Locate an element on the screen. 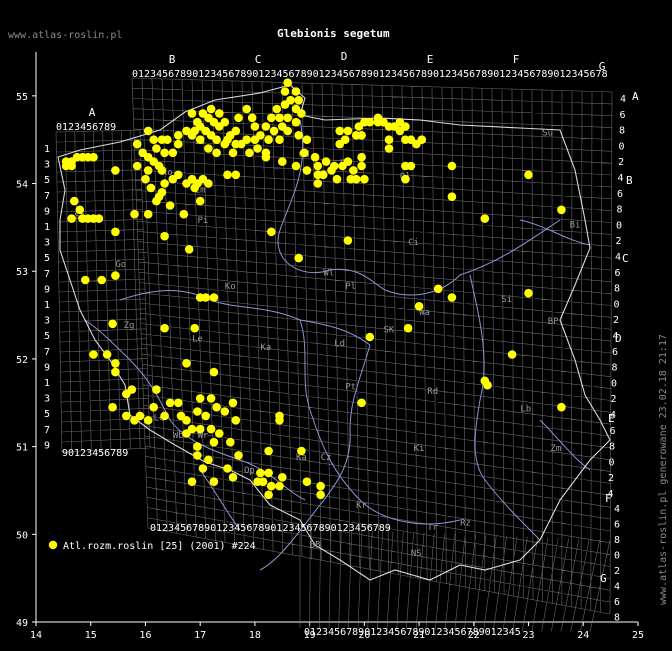 This screenshot has height=651, width=672. region-label: Wl is located at coordinates (328, 274).